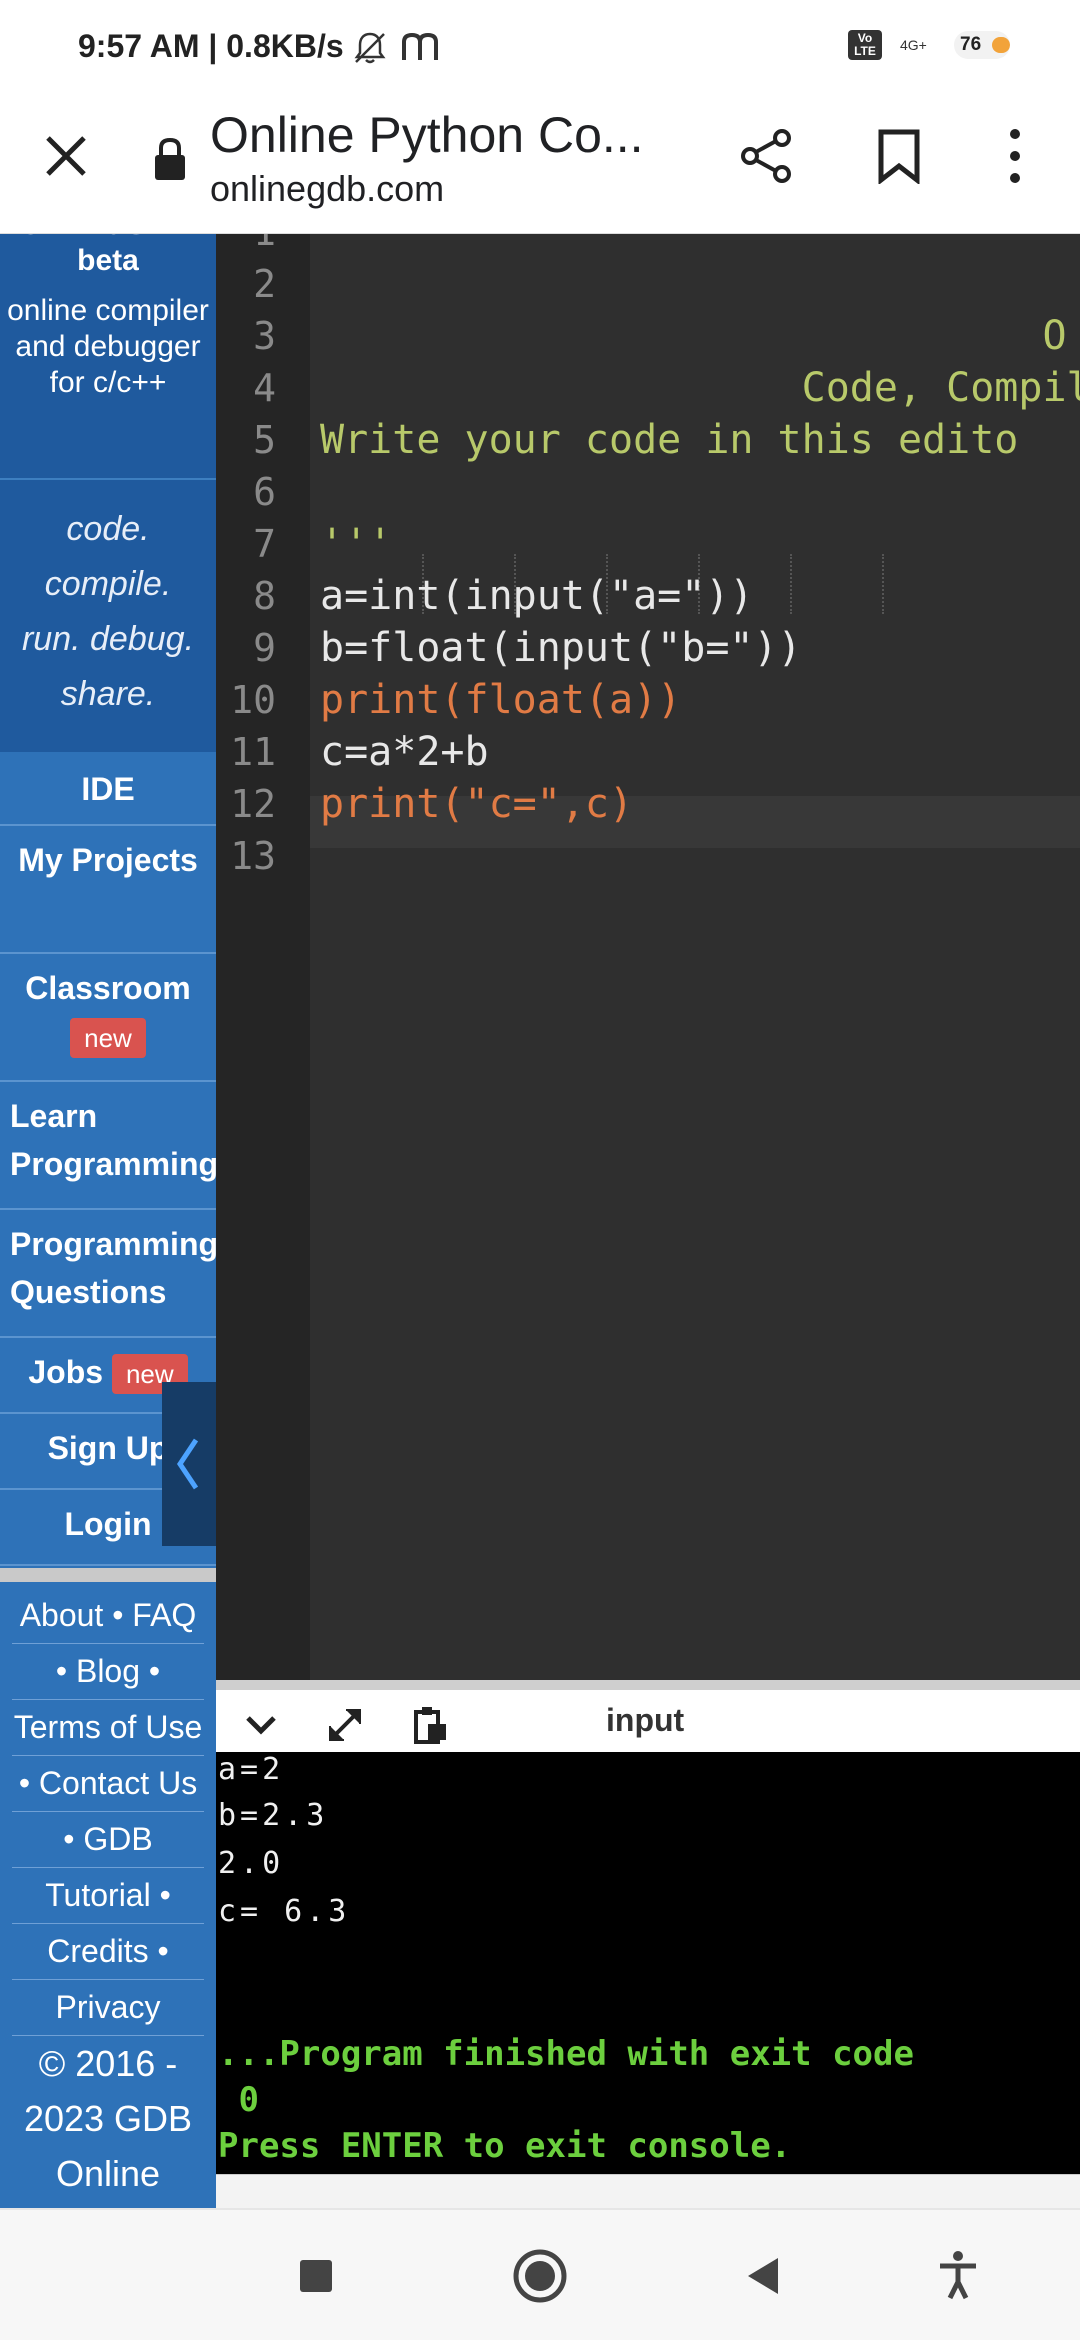 This screenshot has width=1080, height=2340. Describe the element at coordinates (108, 1524) in the screenshot. I see `sidebar-item-label: Login` at that location.